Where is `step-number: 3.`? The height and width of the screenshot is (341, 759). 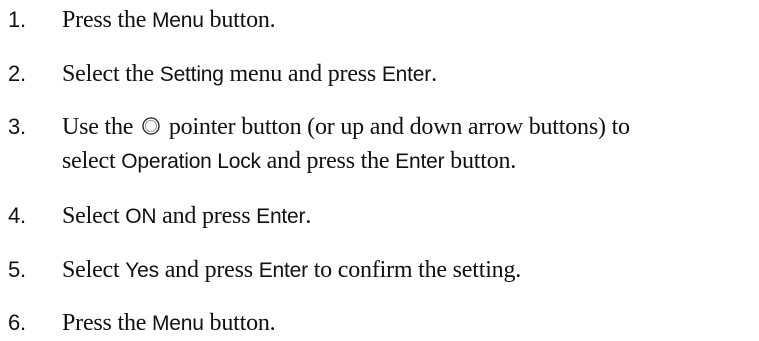
step-number: 3. is located at coordinates (17, 126).